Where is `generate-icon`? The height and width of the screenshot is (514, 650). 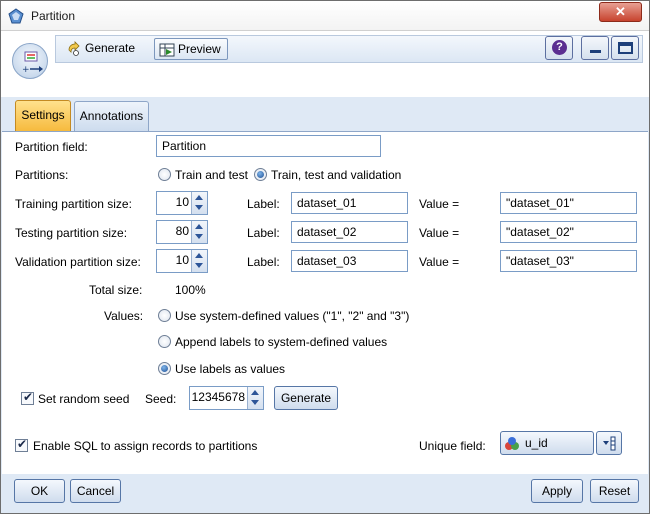 generate-icon is located at coordinates (74, 48).